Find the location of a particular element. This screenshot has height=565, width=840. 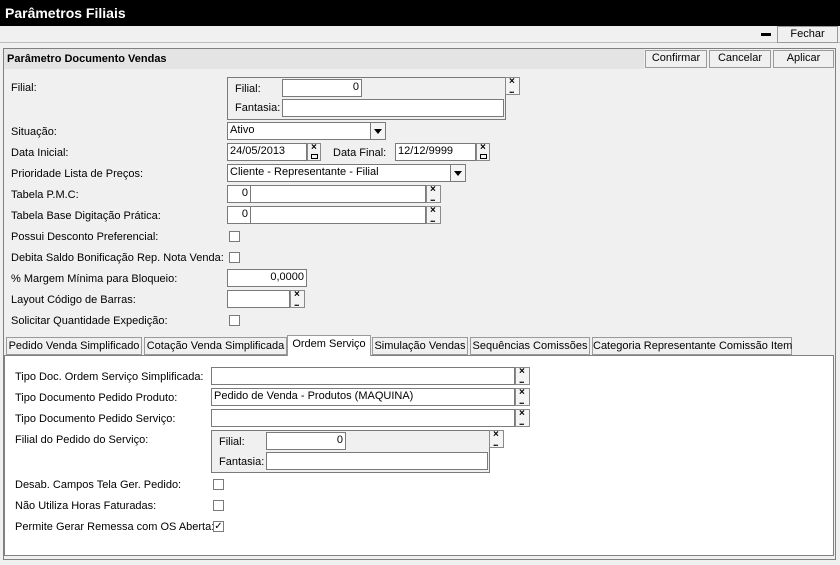

window-title: Parâmetros Filiais is located at coordinates (420, 13).